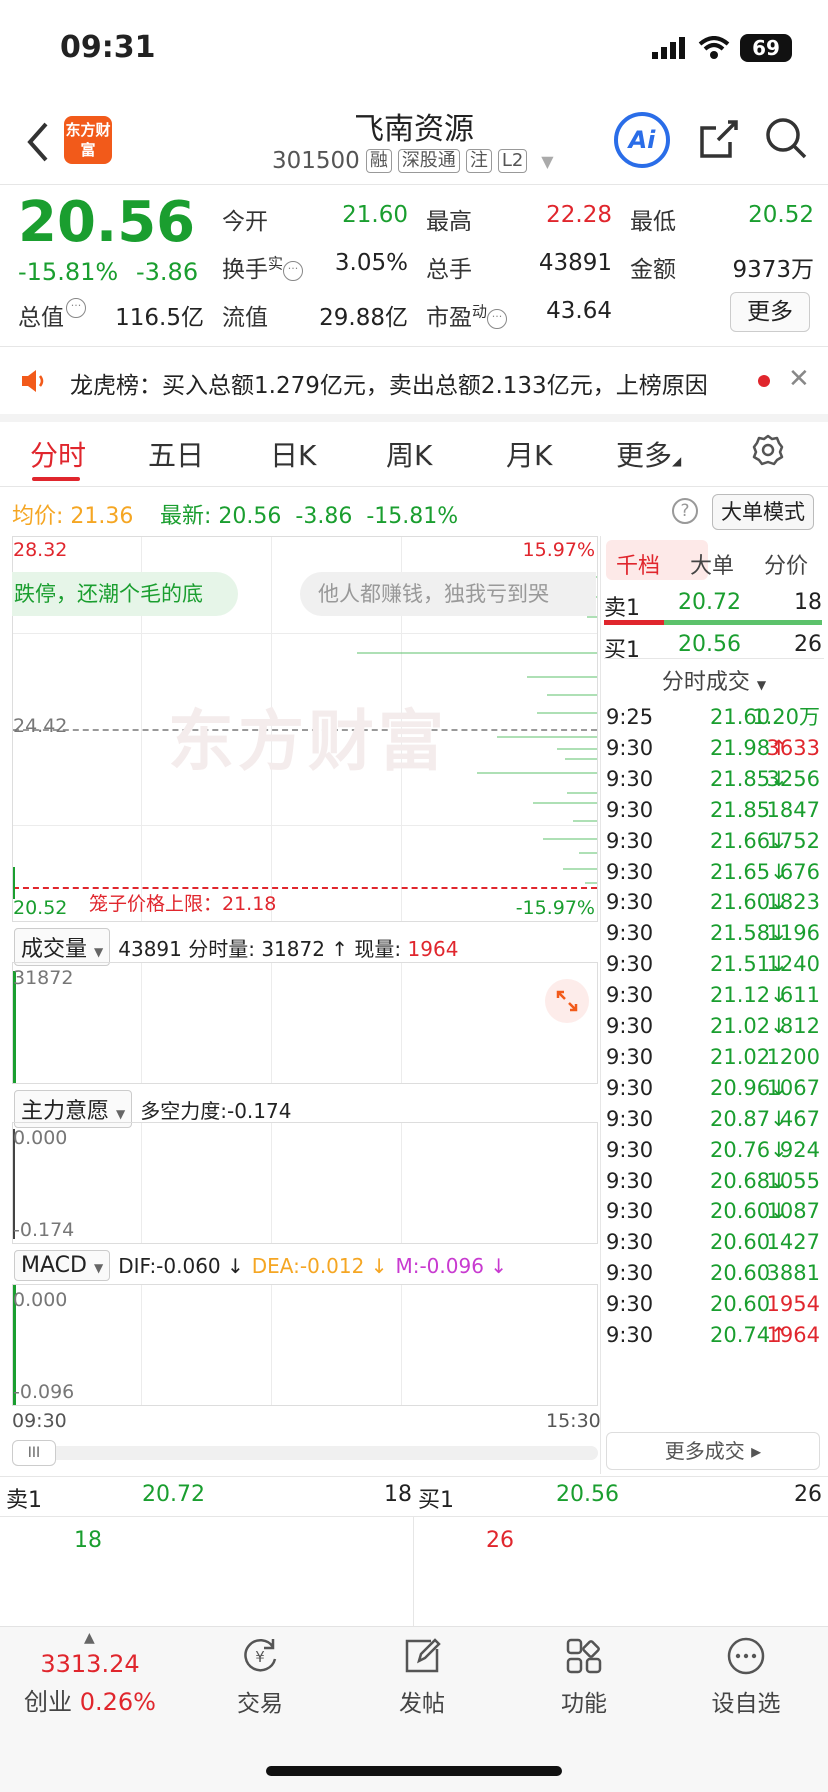 This screenshot has width=828, height=1792. I want to click on trade-row: 9:30 21.66 ↓ 1752, so click(713, 841).